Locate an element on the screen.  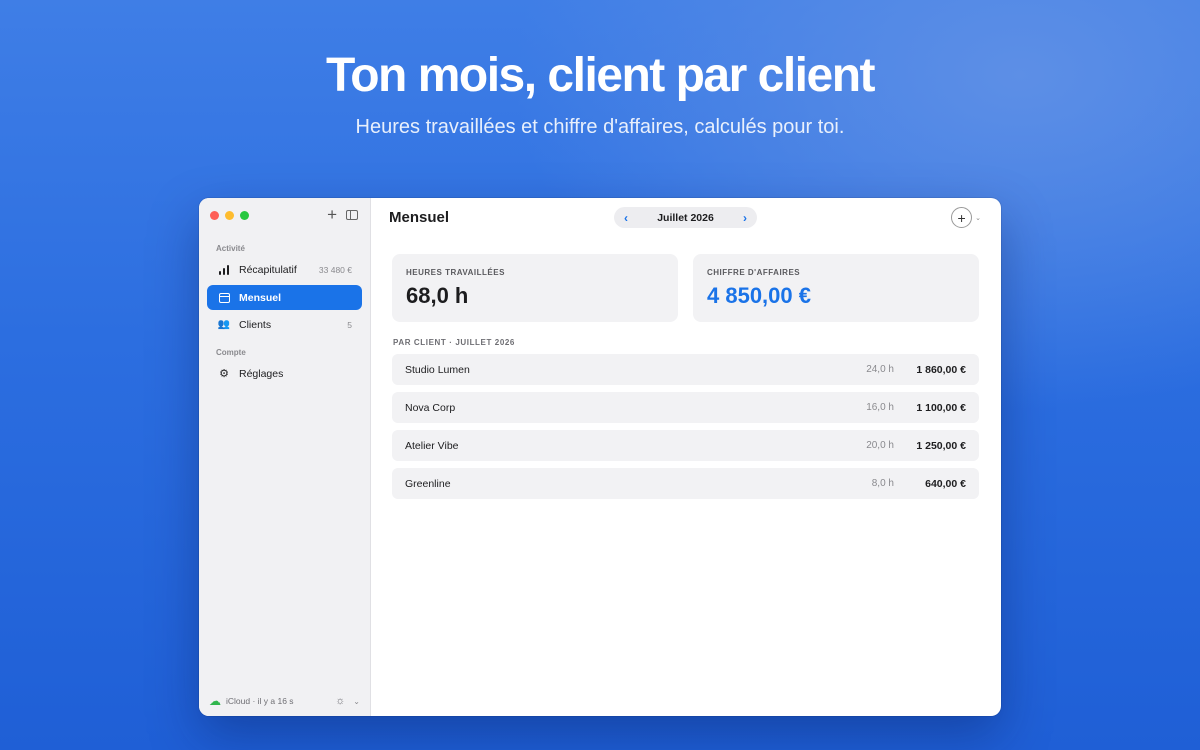
sidebar-item-recapitulatif: Récapitulatif 33 480 € is located at coordinates (284, 269).